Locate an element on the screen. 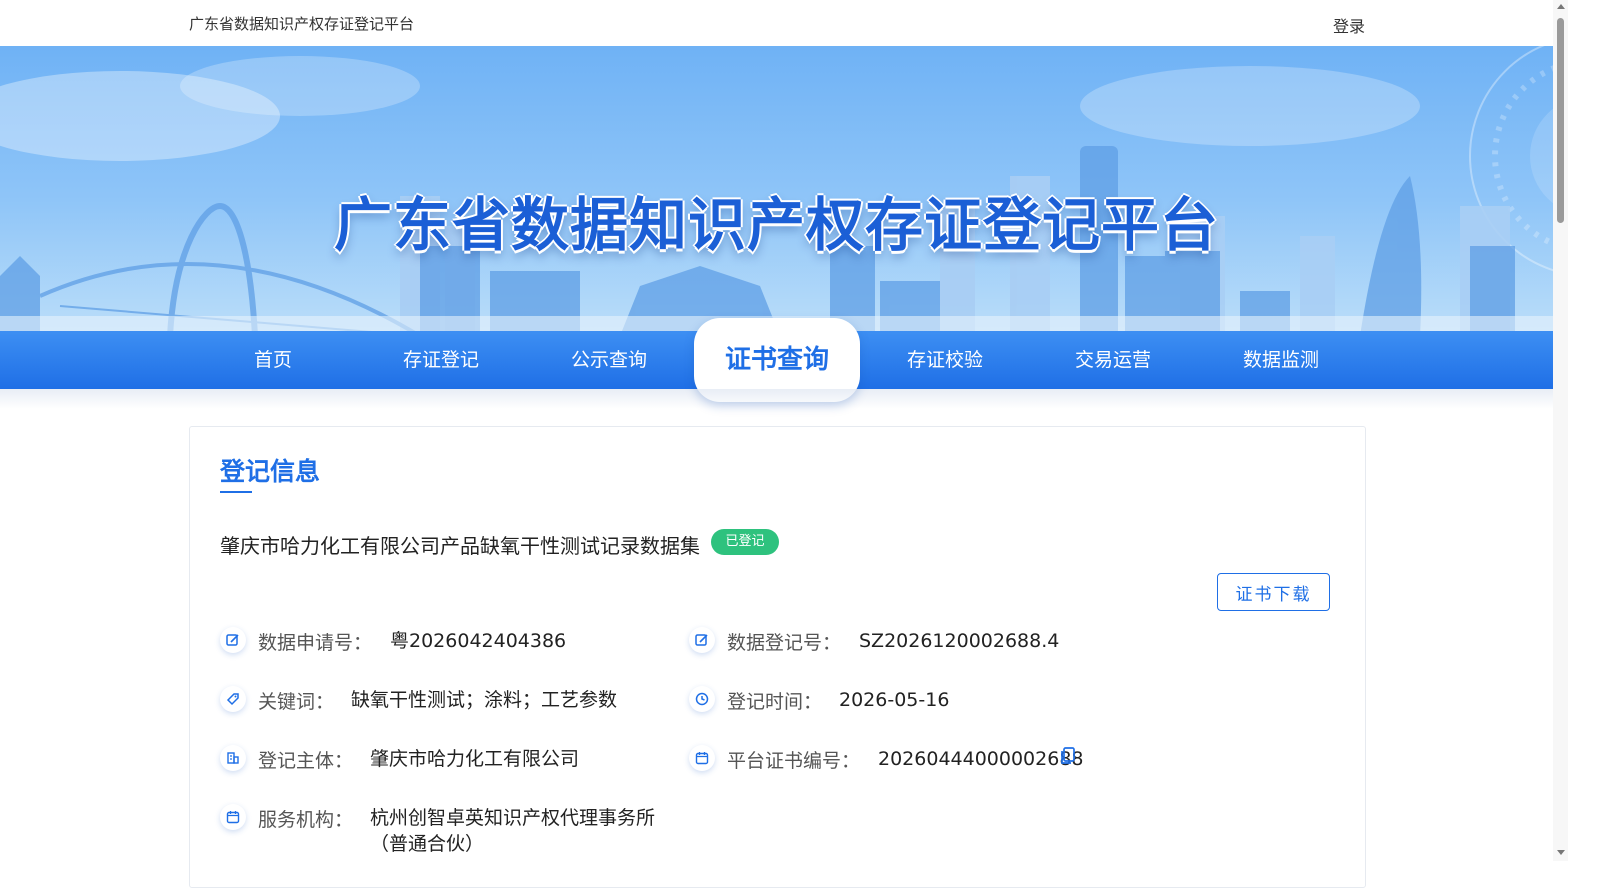 Image resolution: width=1600 pixels, height=888 pixels. nav-item-home: 首页 is located at coordinates (273, 360).